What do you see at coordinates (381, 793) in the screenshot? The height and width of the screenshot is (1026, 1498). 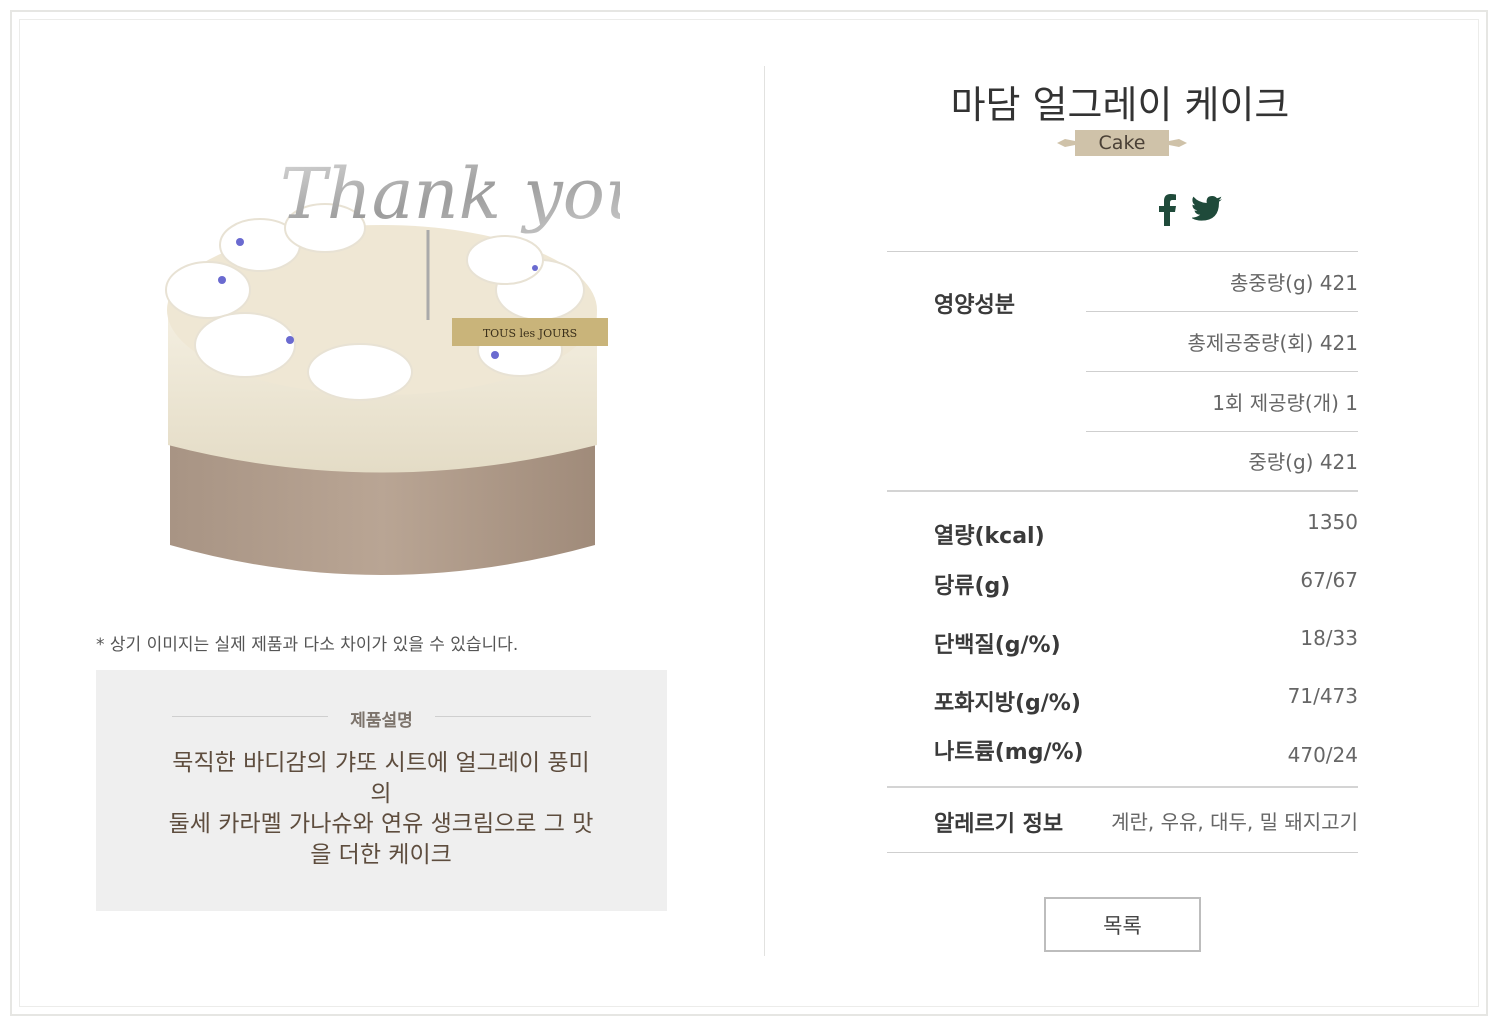 I see `description-line: 의` at bounding box center [381, 793].